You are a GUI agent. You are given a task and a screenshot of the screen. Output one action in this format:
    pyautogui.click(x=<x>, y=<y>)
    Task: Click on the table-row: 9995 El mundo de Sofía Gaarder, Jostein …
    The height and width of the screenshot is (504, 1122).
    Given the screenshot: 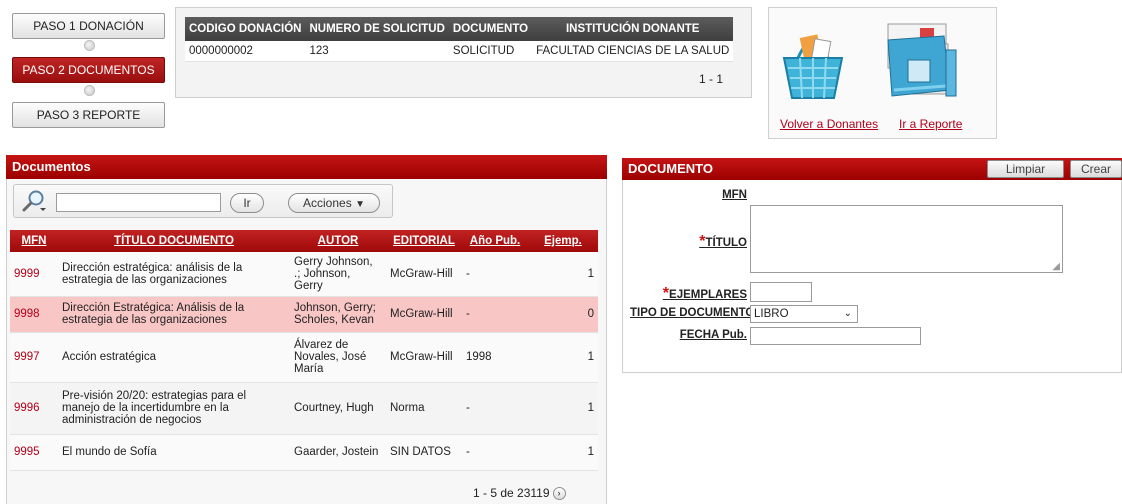 What is the action you would take?
    pyautogui.click(x=304, y=452)
    